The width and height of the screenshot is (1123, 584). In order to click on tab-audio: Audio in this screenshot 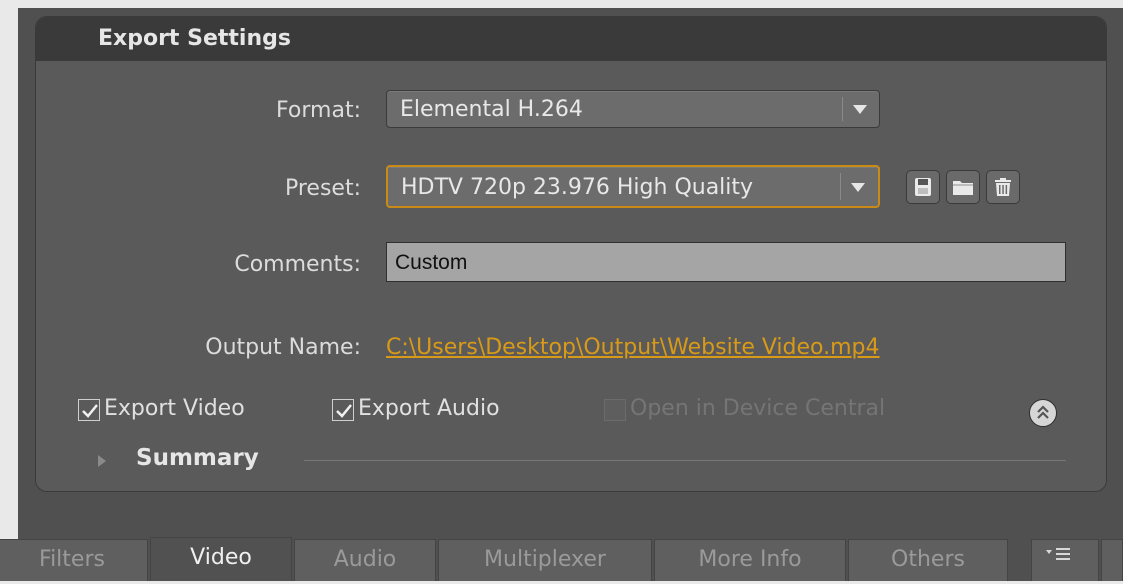, I will do `click(365, 560)`.